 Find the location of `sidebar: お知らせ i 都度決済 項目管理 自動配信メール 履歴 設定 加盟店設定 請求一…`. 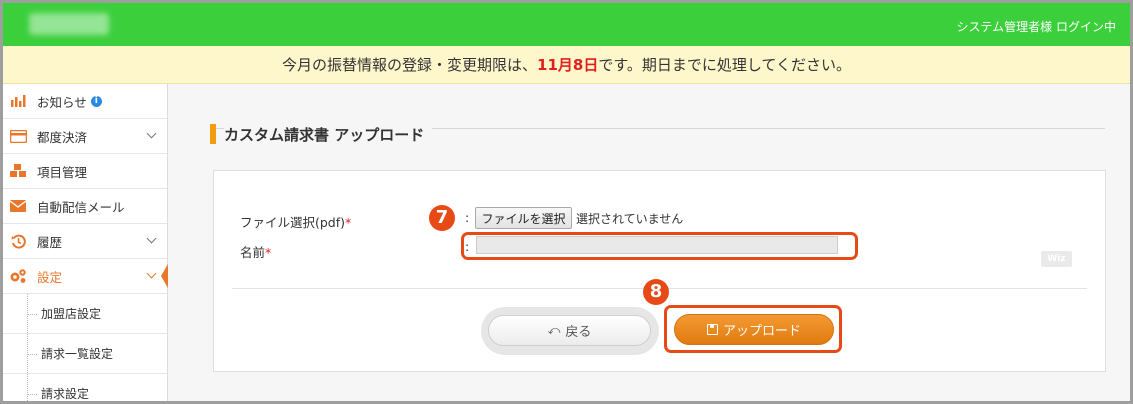

sidebar: お知らせ i 都度決済 項目管理 自動配信メール 履歴 設定 加盟店設定 請求一… is located at coordinates (85, 242).